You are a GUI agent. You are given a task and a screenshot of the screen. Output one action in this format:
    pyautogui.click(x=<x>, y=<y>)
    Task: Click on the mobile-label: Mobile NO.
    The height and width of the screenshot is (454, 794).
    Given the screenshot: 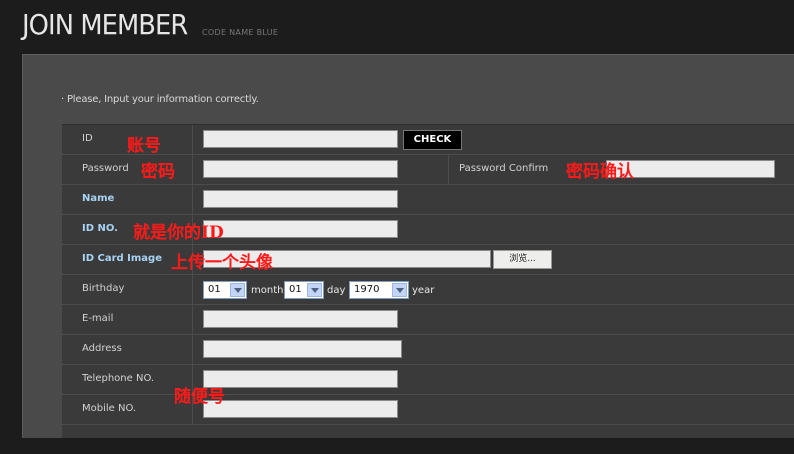 What is the action you would take?
    pyautogui.click(x=109, y=408)
    